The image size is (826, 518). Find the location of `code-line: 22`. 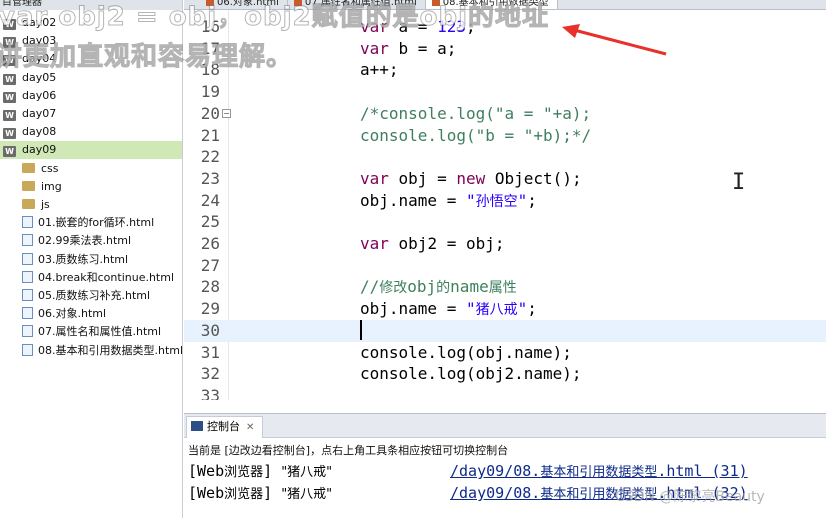

code-line: 22 is located at coordinates (505, 157).